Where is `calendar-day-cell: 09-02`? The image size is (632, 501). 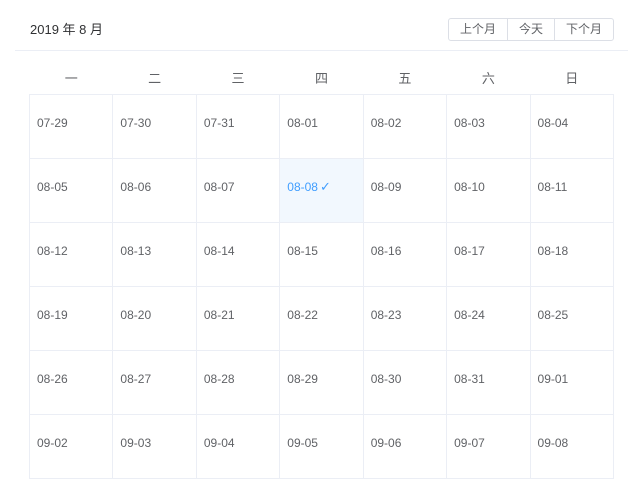 calendar-day-cell: 09-02 is located at coordinates (71, 446).